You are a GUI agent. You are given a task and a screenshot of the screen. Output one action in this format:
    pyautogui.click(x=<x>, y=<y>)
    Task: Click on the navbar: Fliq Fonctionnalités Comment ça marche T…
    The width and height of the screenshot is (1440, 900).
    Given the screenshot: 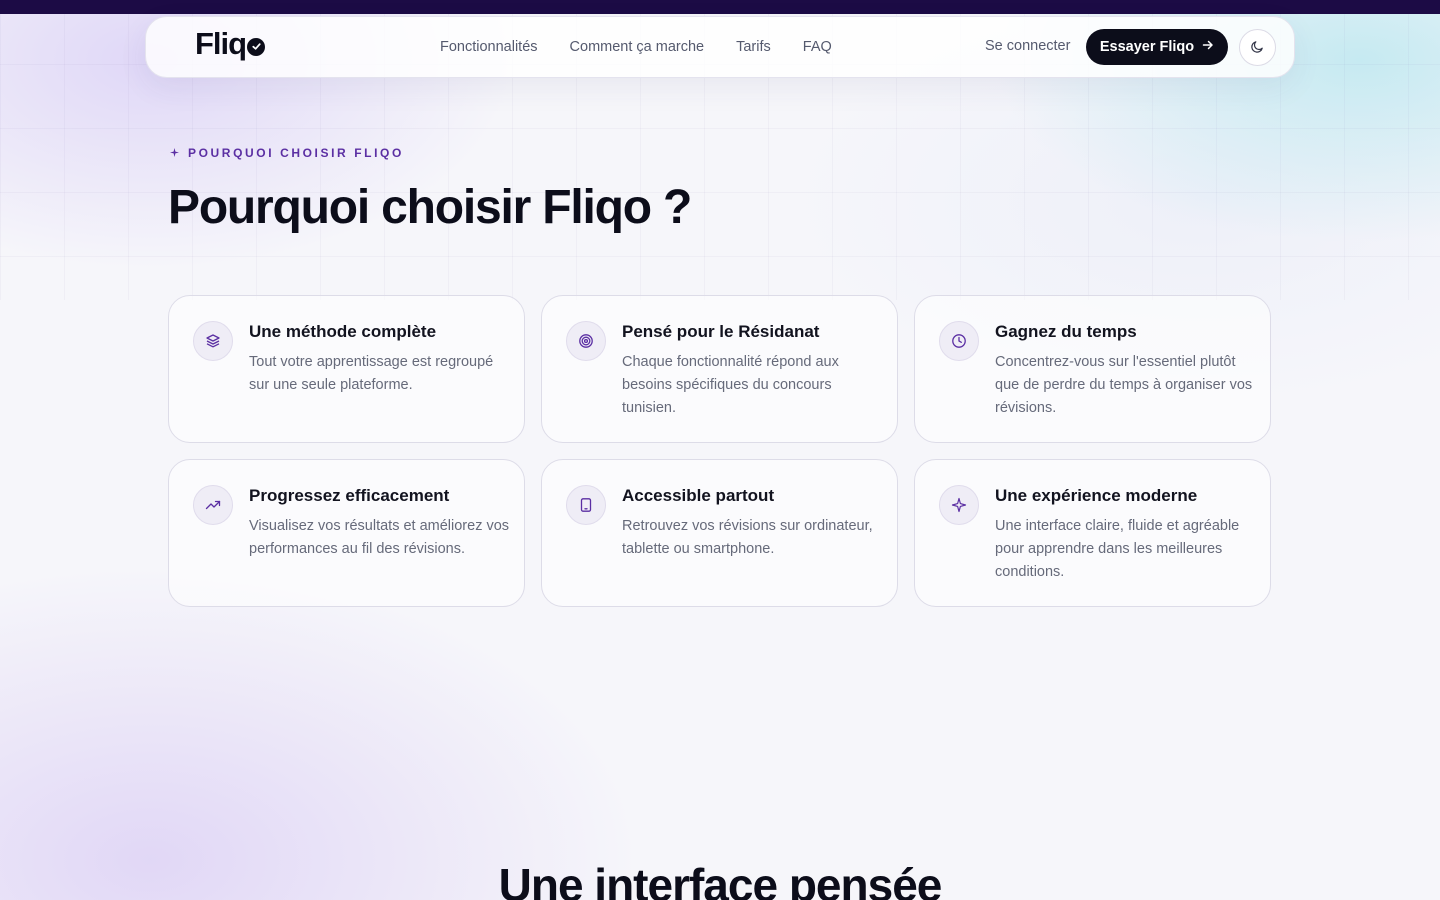 What is the action you would take?
    pyautogui.click(x=720, y=47)
    